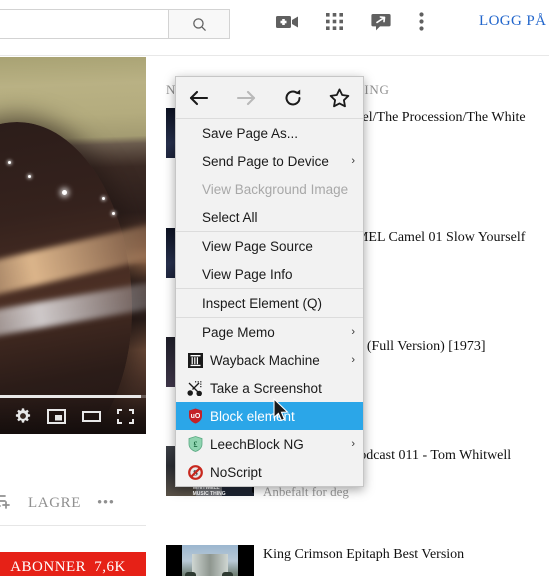 This screenshot has width=549, height=576. What do you see at coordinates (287, 22) in the screenshot?
I see `video-camera-add-icon` at bounding box center [287, 22].